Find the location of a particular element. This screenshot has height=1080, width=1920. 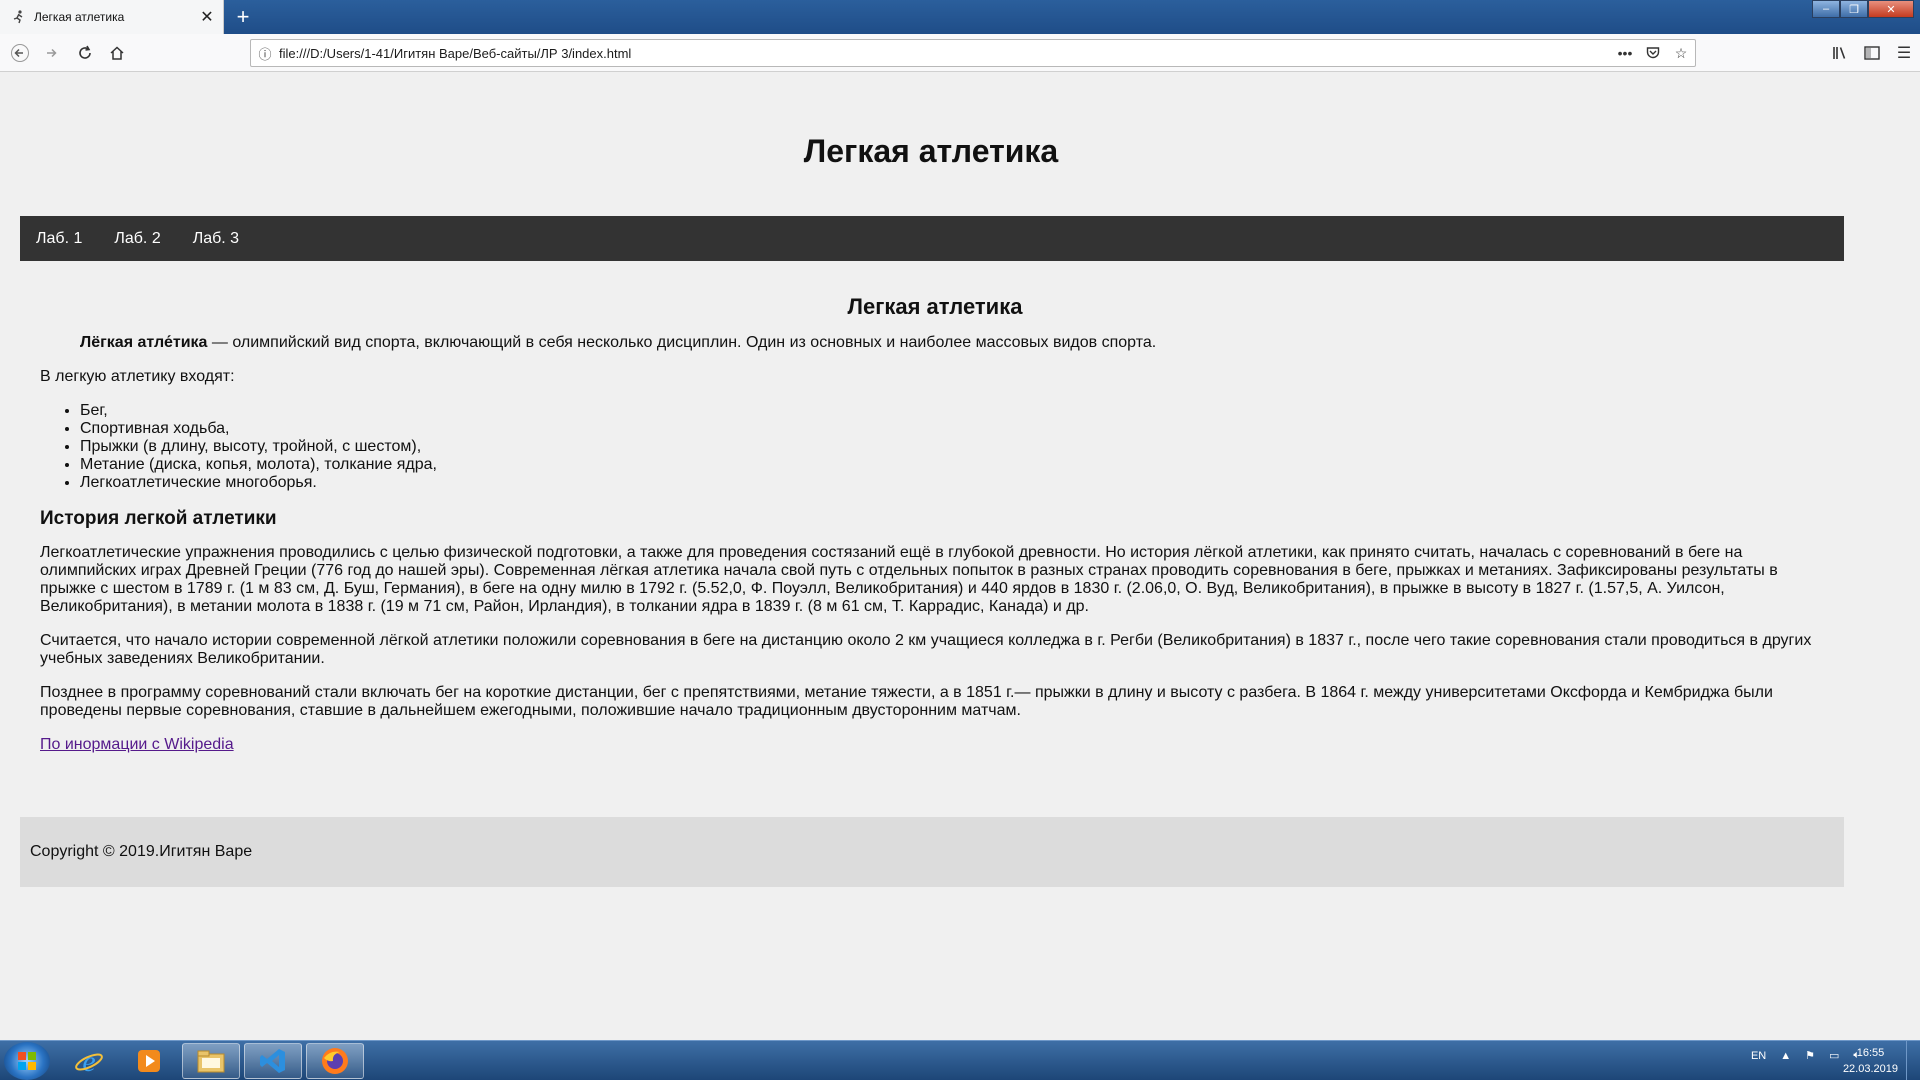

windows-logo-icon is located at coordinates (27, 1061).